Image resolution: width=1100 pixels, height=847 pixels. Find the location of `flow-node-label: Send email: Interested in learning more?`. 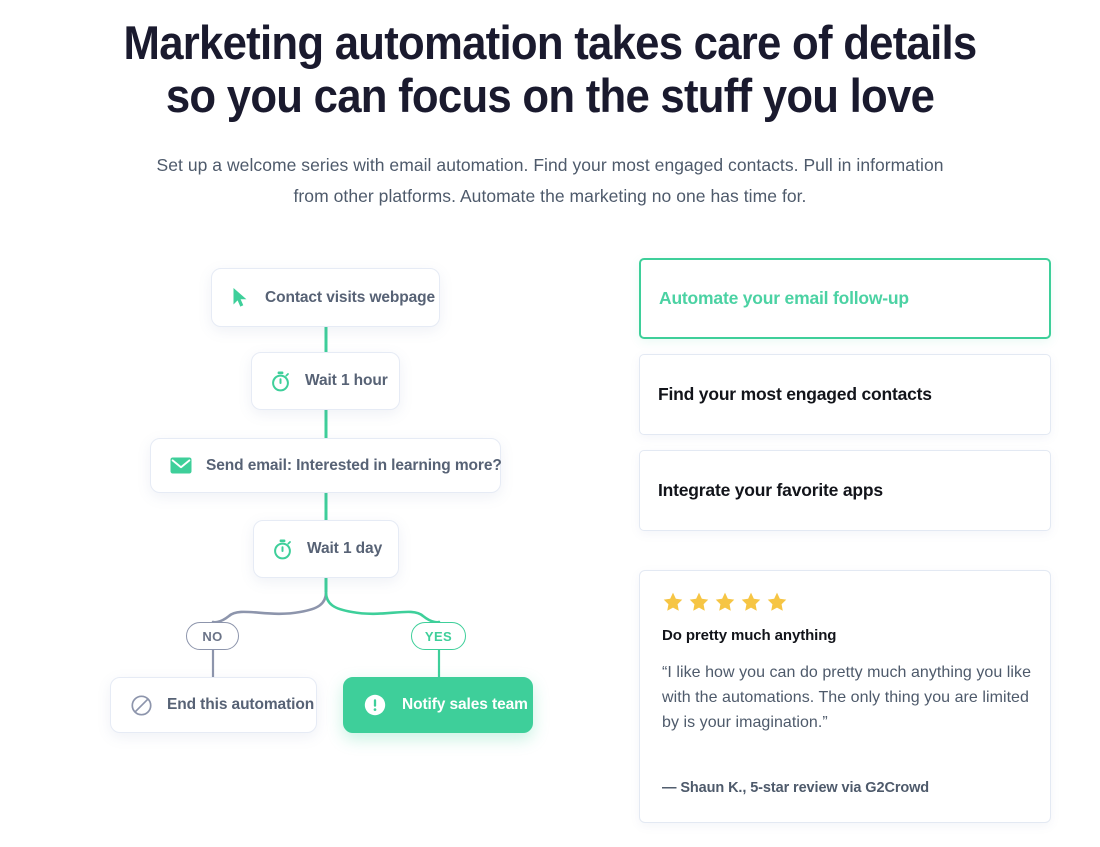

flow-node-label: Send email: Interested in learning more? is located at coordinates (354, 465).